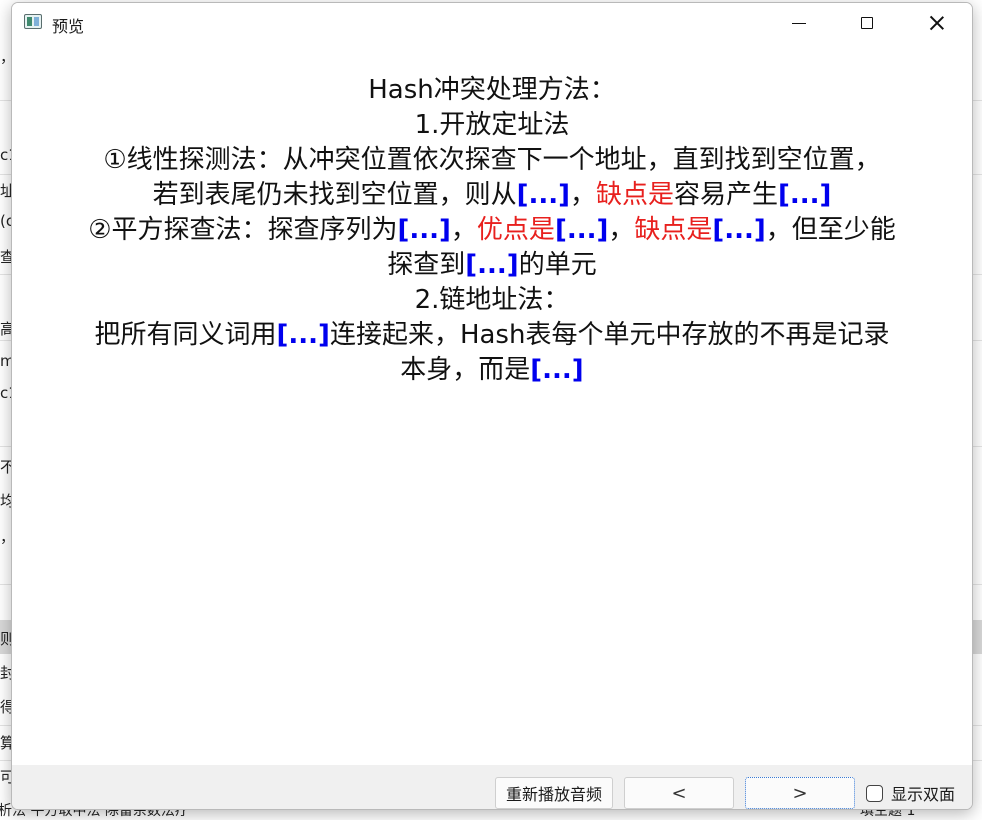 This screenshot has width=982, height=820. I want to click on minimize-icon, so click(799, 23).